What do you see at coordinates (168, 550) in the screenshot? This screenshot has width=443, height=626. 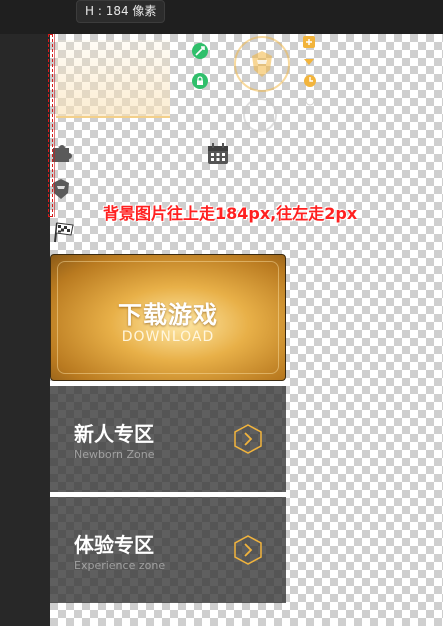 I see `experience-zone-card: 体验专区 Experience zone` at bounding box center [168, 550].